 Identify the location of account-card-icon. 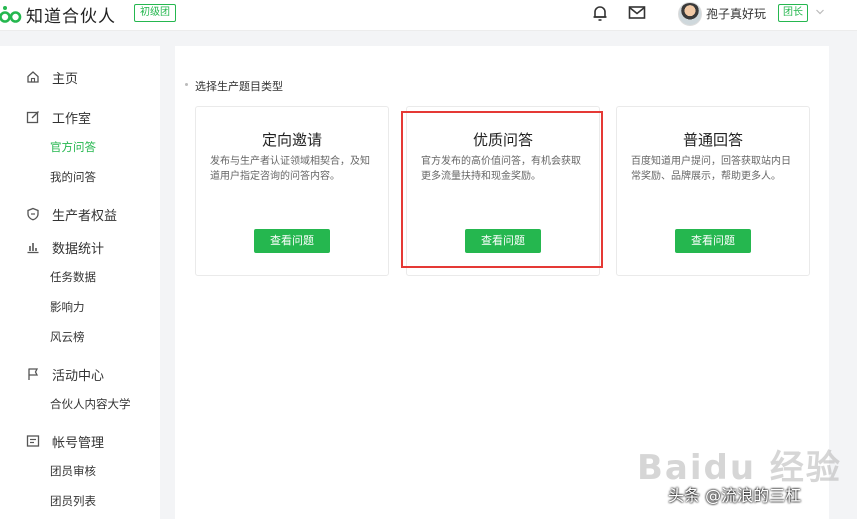
(33, 441).